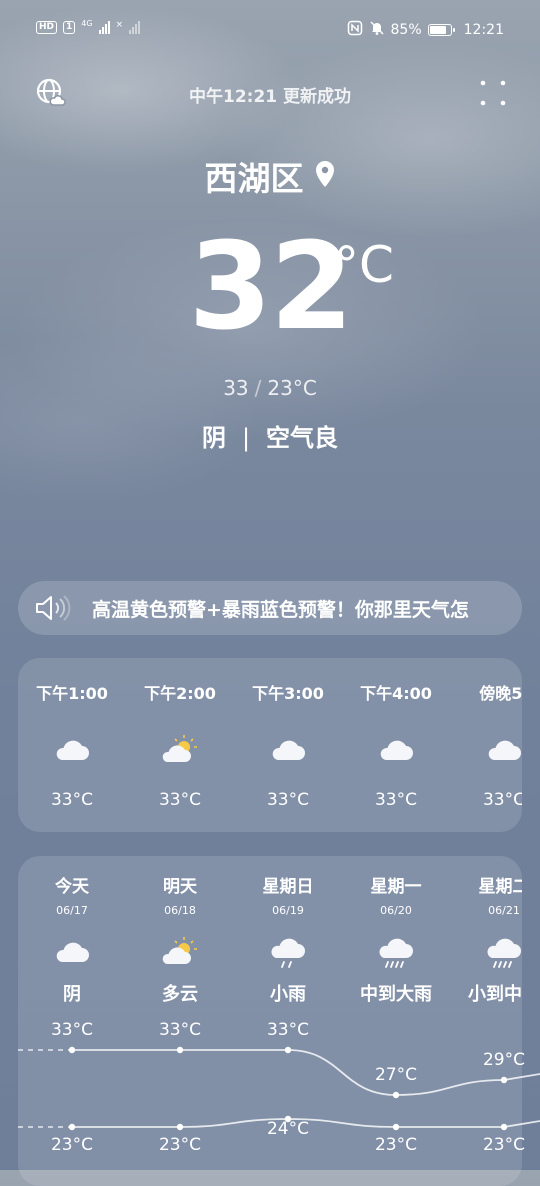 This screenshot has height=1186, width=540. What do you see at coordinates (270, 97) in the screenshot?
I see `update-status: 中午12:21 更新成功` at bounding box center [270, 97].